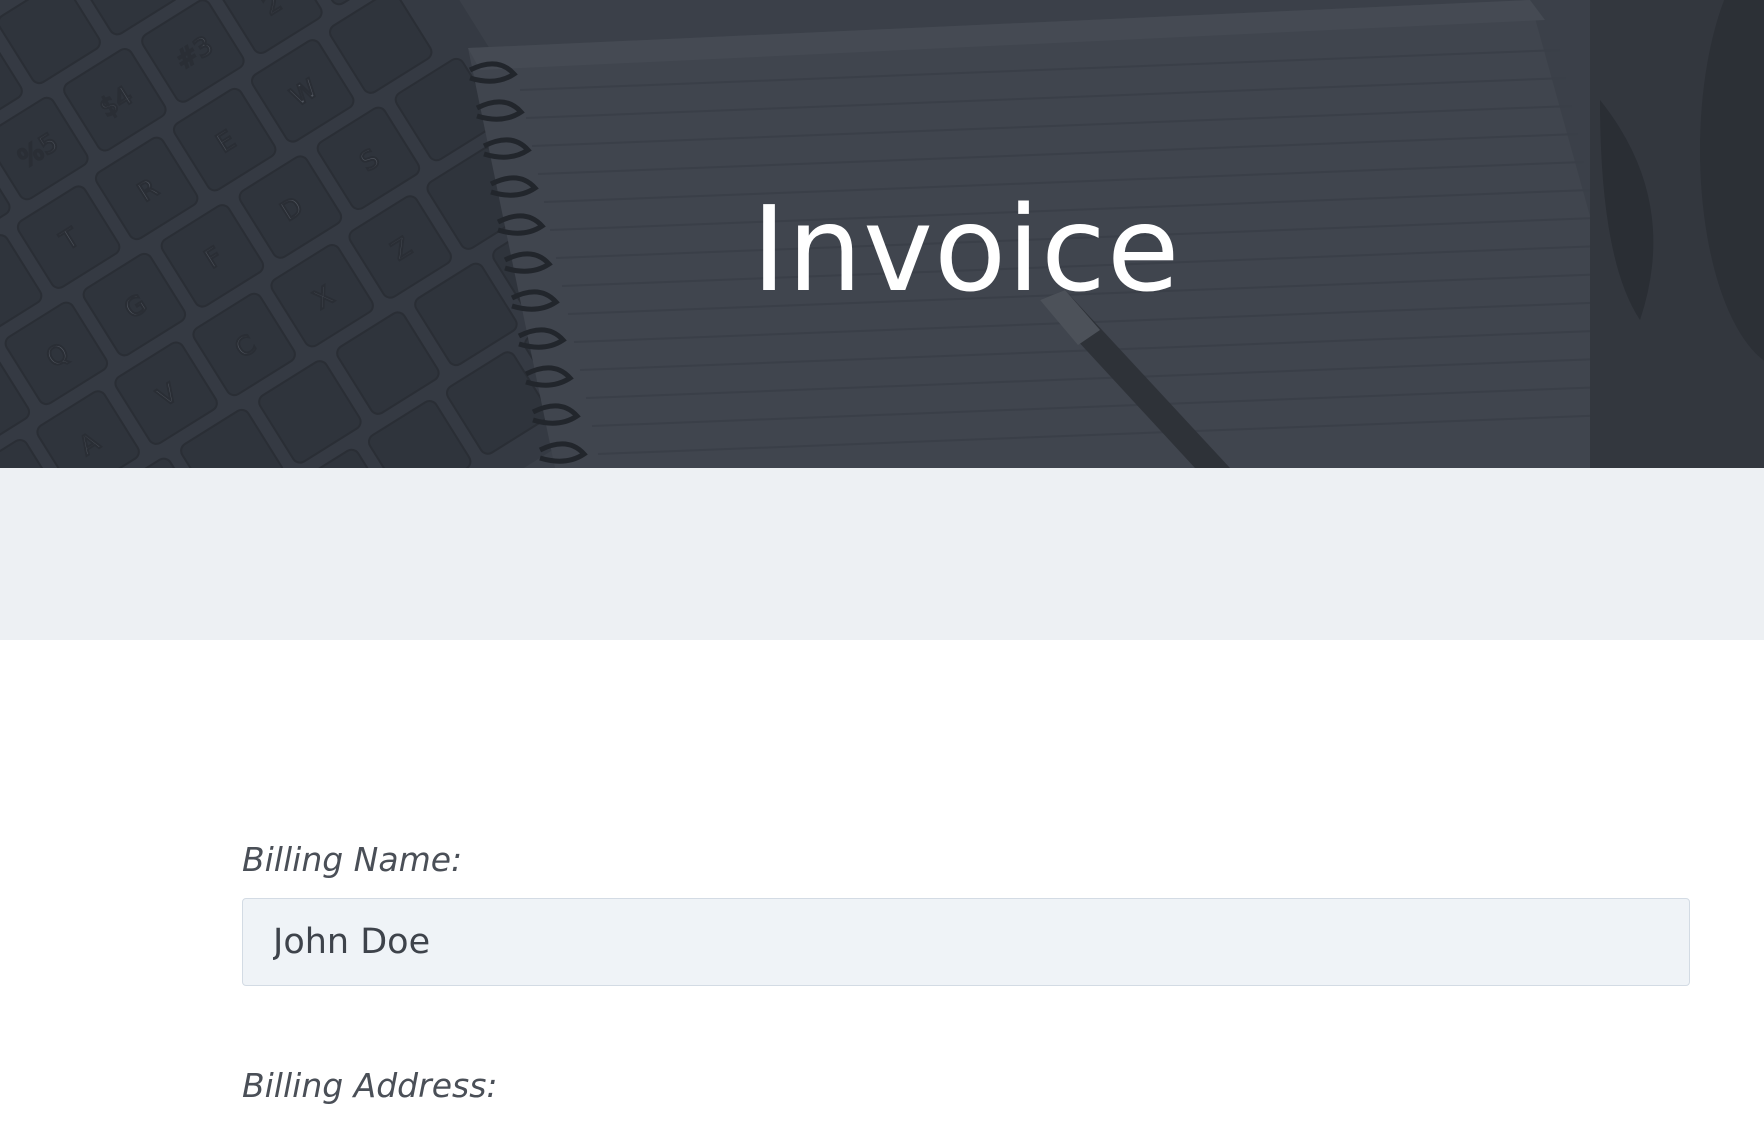  I want to click on page-title: Invoice, so click(966, 249).